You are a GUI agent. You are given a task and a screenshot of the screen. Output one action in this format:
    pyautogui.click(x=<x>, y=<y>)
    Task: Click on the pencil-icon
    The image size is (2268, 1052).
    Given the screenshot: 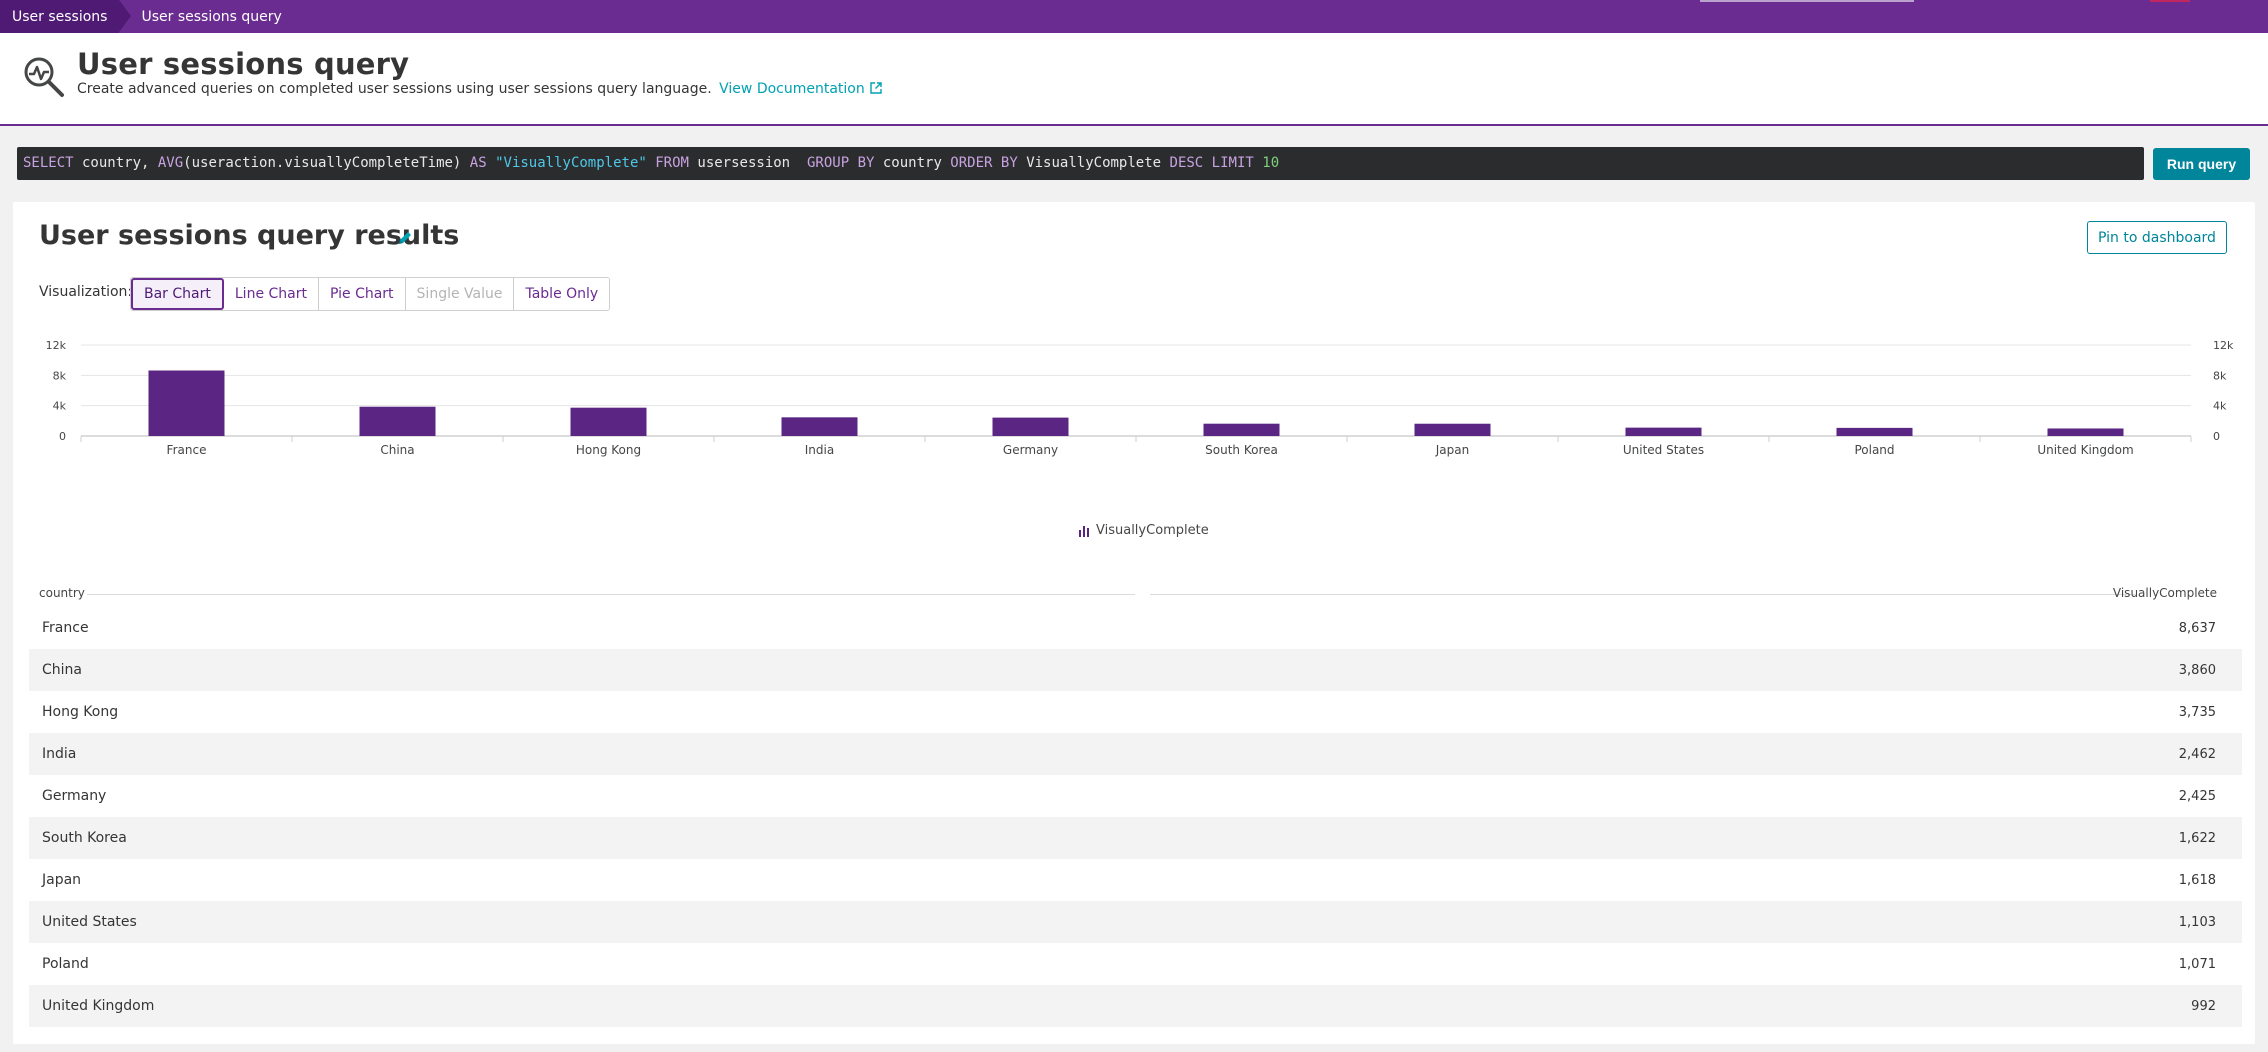 What is the action you would take?
    pyautogui.click(x=405, y=238)
    